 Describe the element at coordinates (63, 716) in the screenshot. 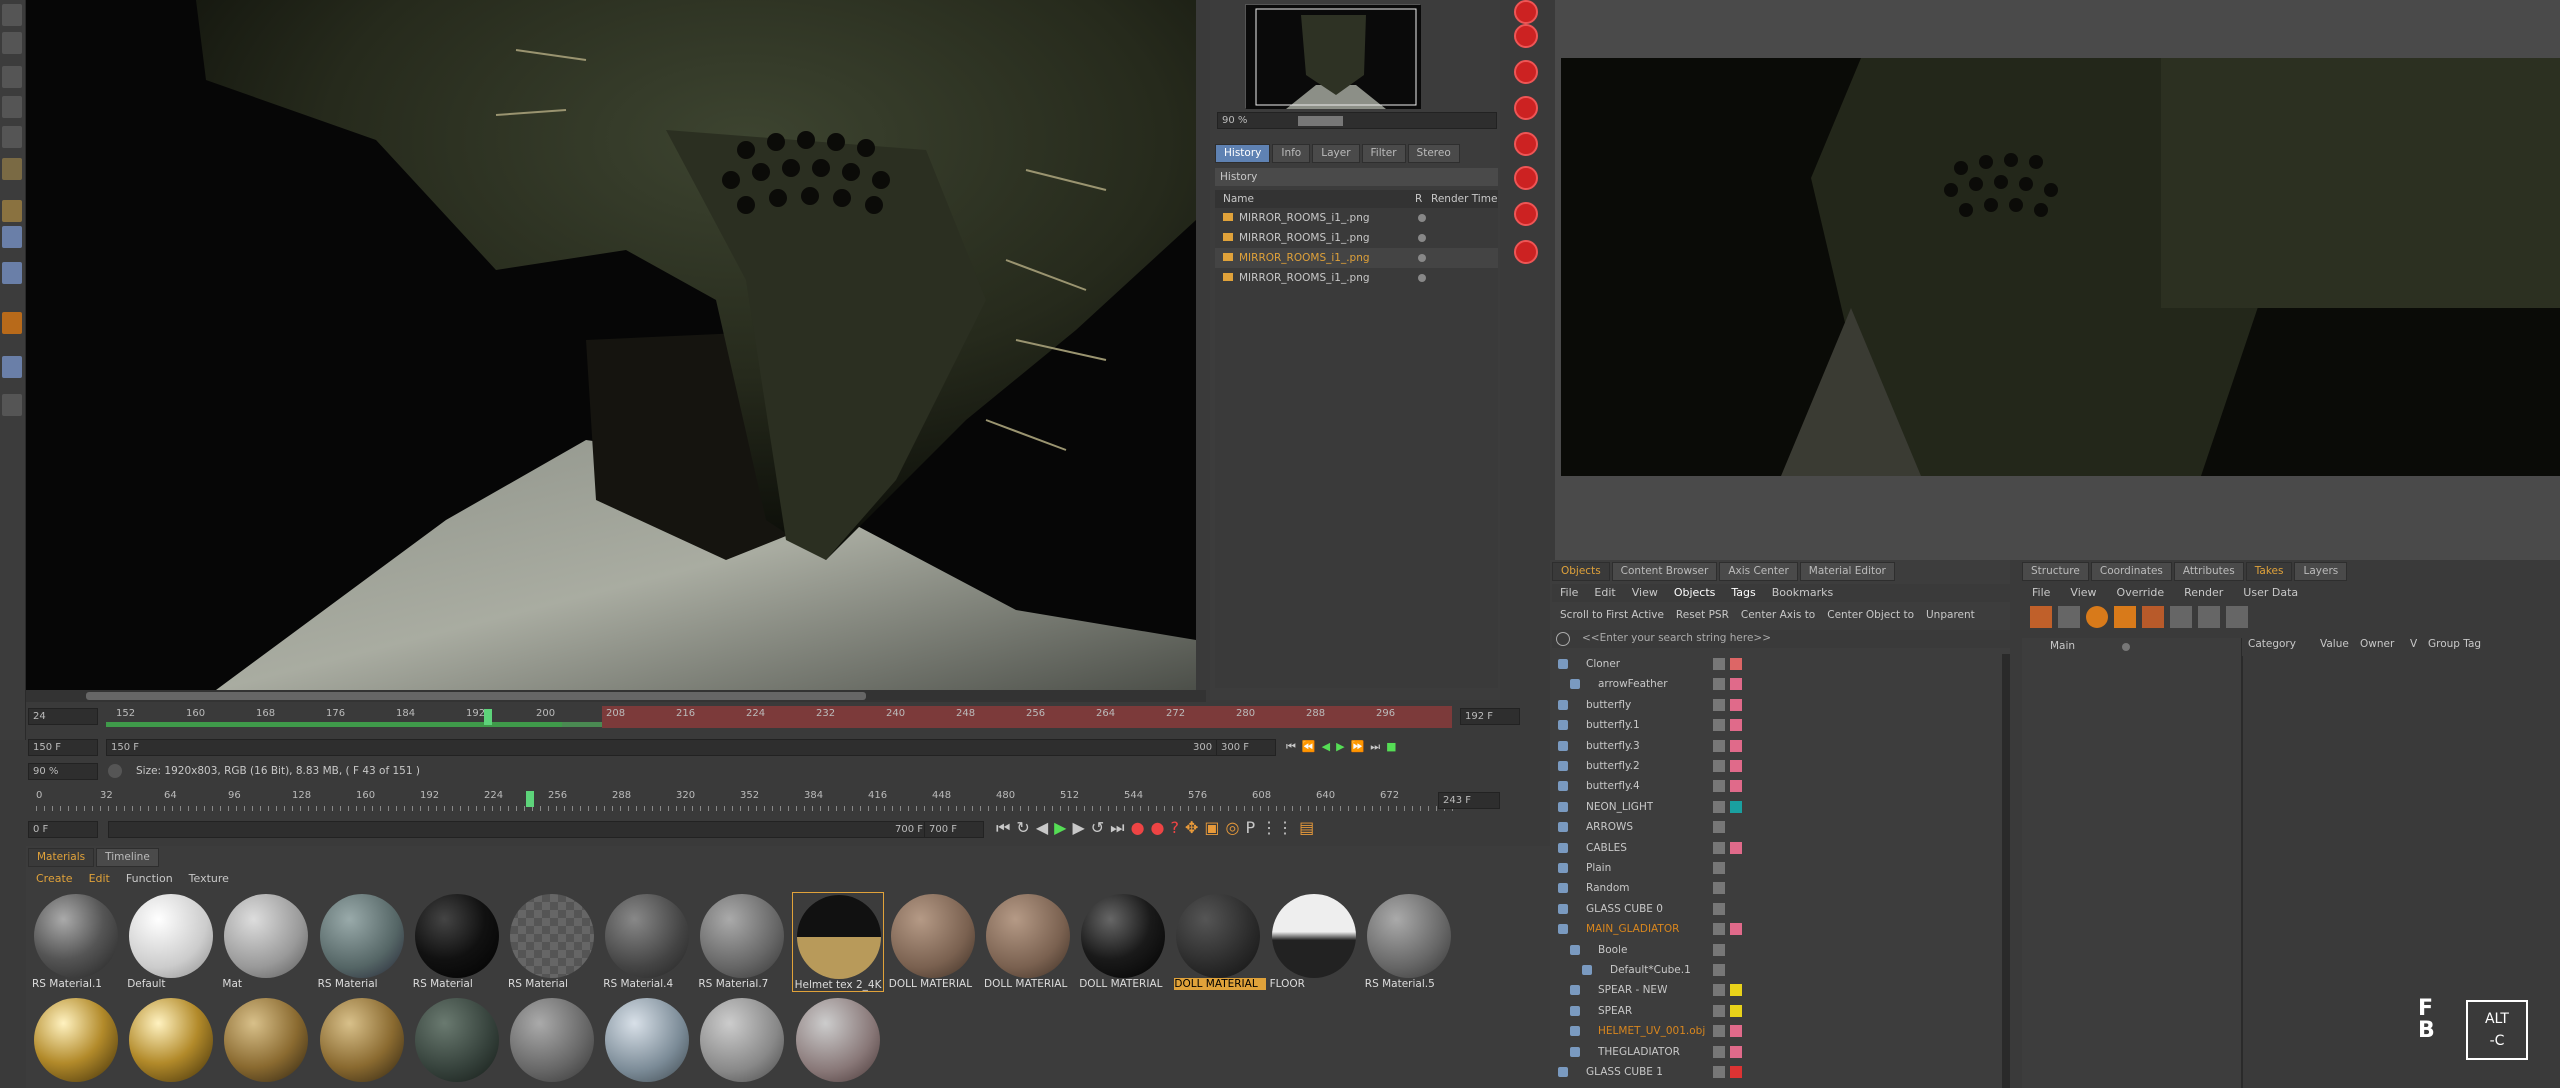

I see `current-frame-field: 24` at that location.